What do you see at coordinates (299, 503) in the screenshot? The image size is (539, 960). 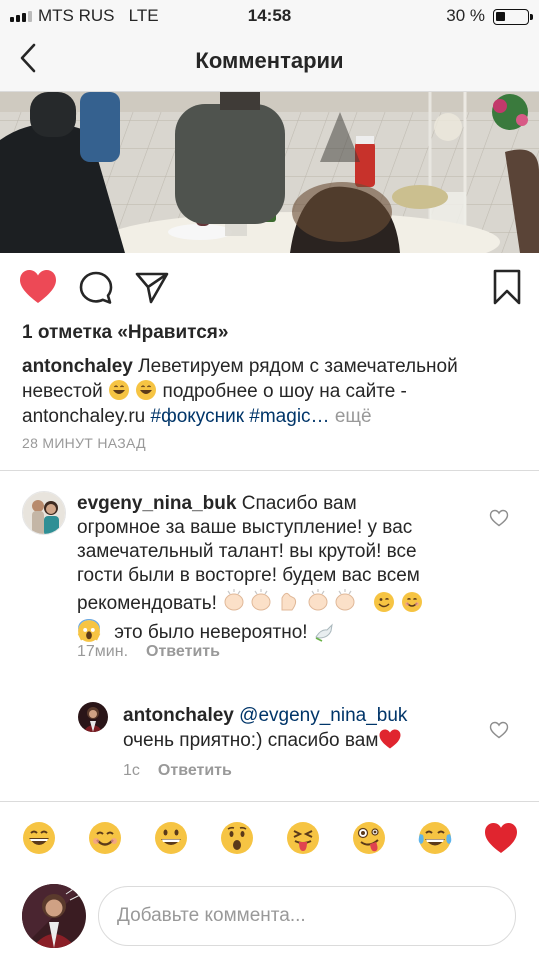 I see `comment-text-line1: Спасибо вам` at bounding box center [299, 503].